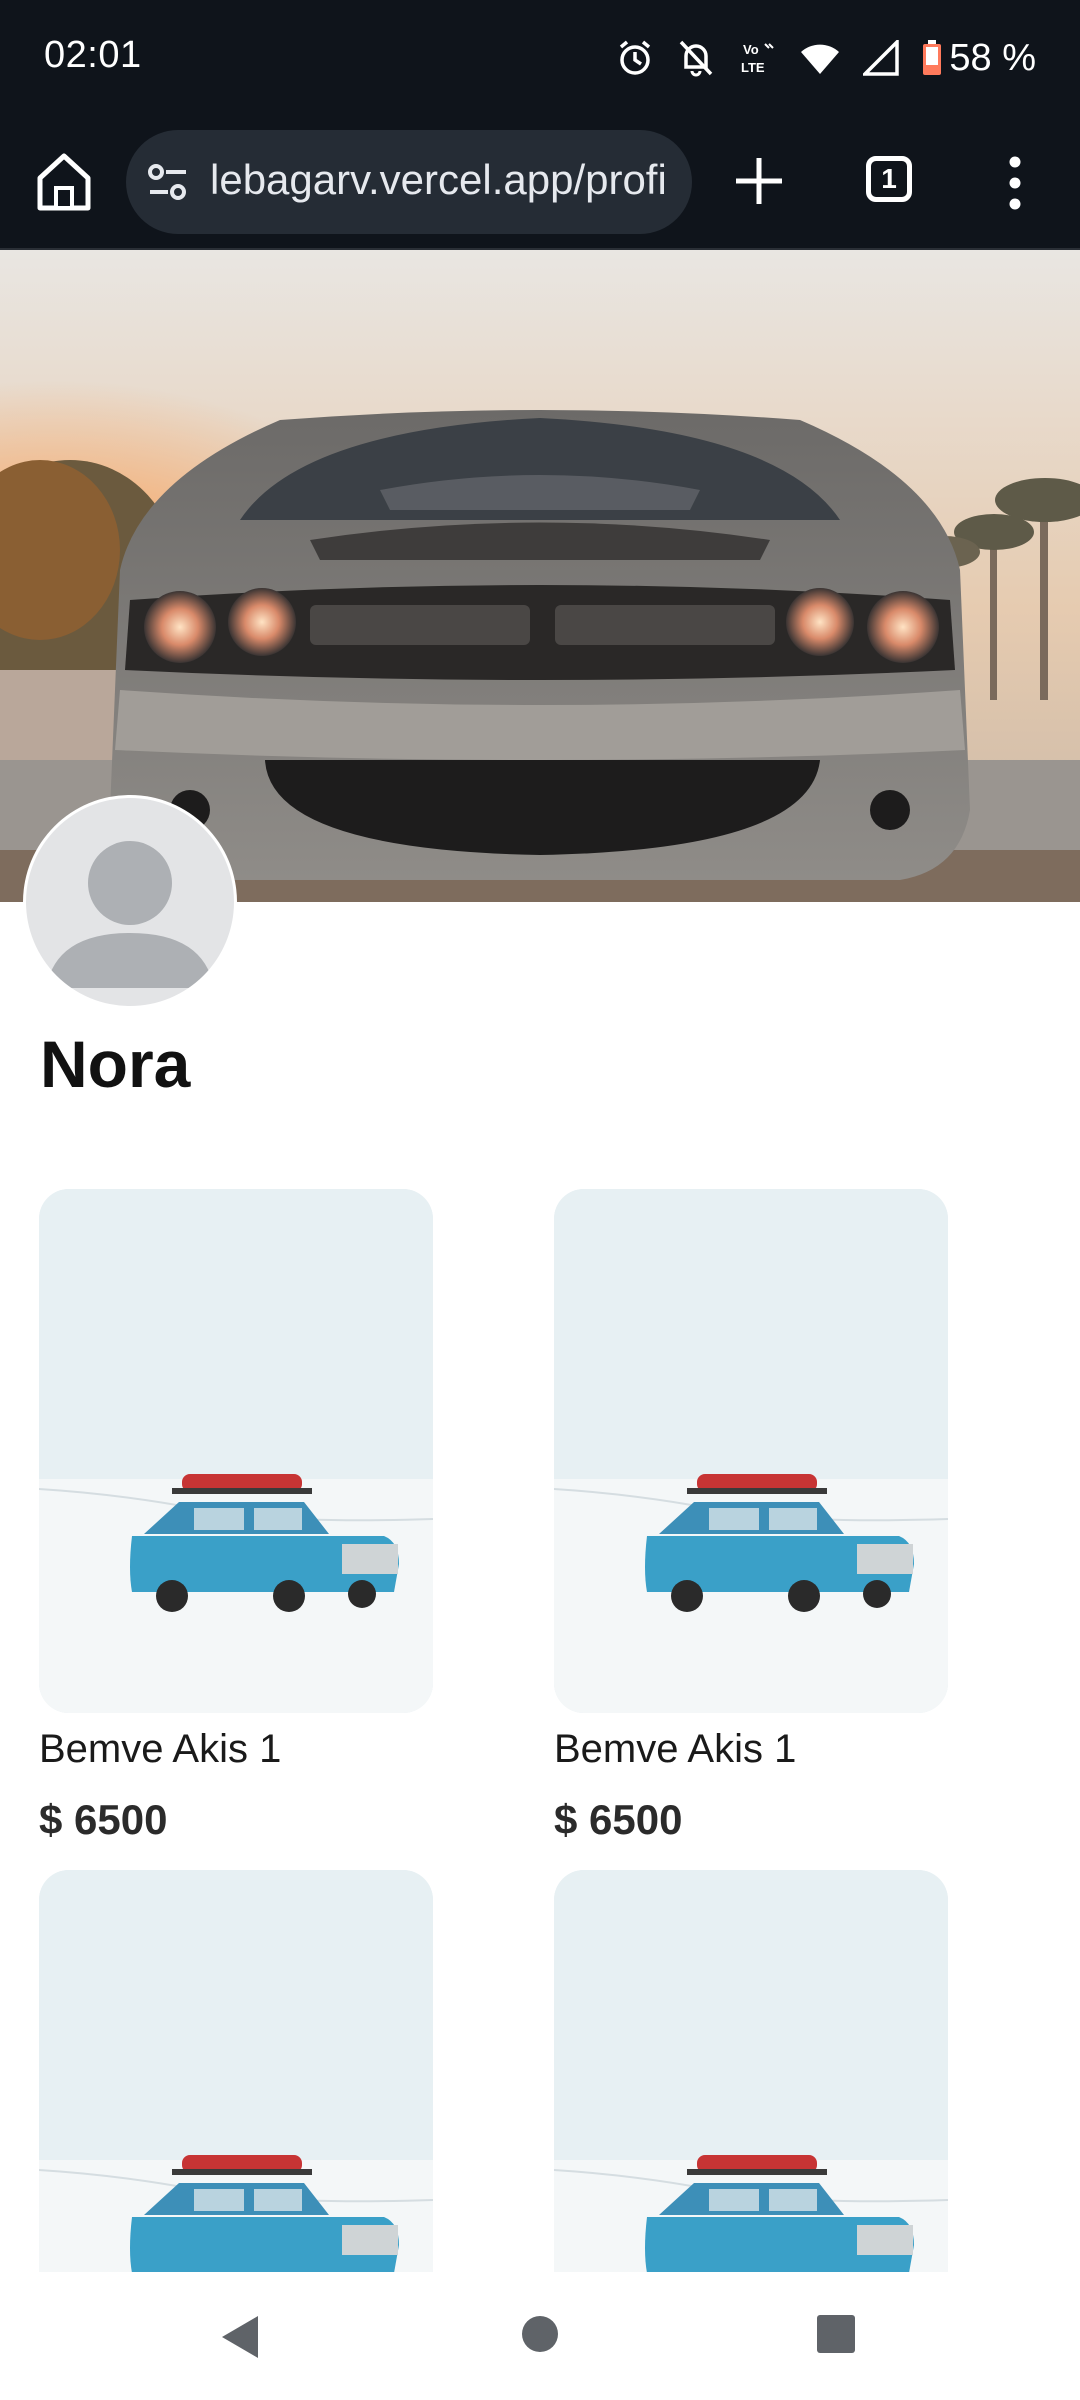 The height and width of the screenshot is (2400, 1080). I want to click on alarm-icon, so click(635, 57).